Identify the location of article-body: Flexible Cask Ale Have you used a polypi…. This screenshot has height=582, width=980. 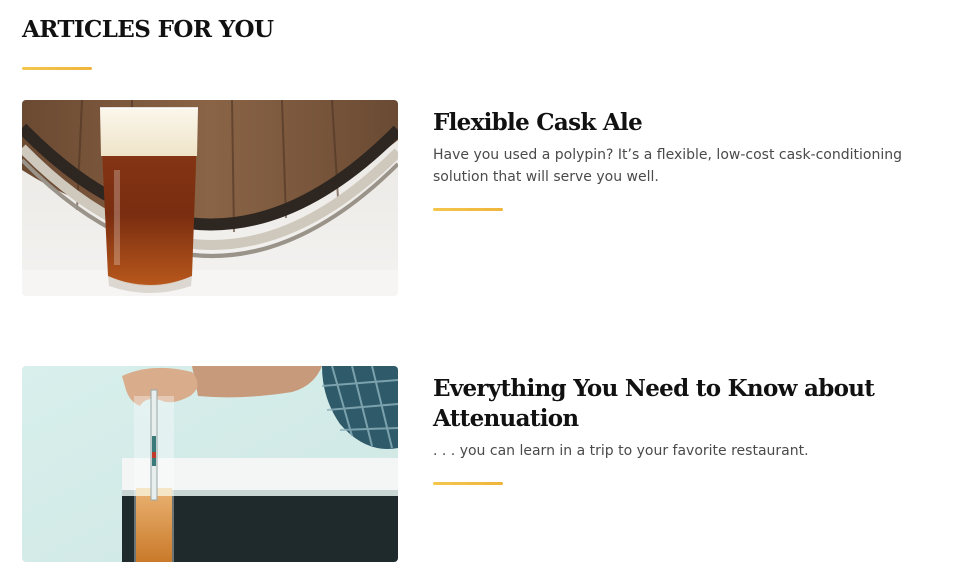
(695, 155).